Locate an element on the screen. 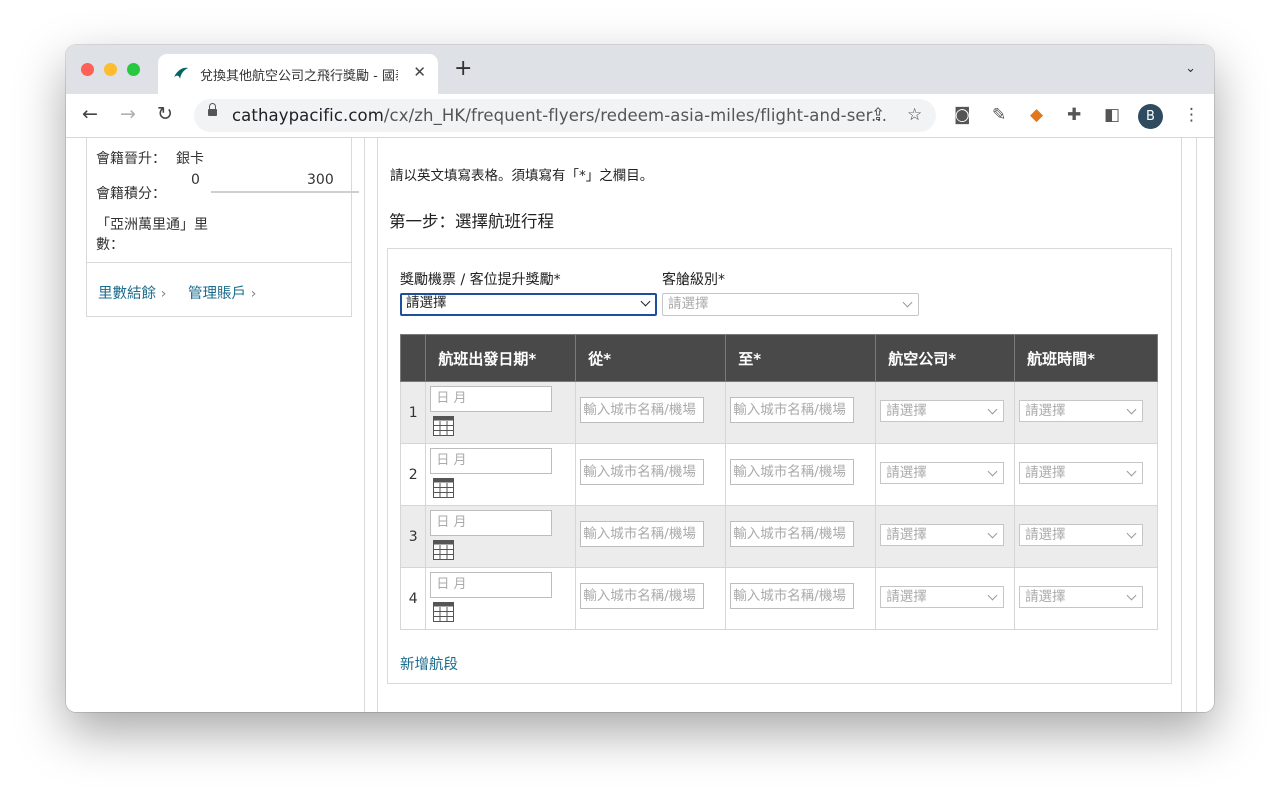  column-divider-right is located at coordinates (1181, 425).